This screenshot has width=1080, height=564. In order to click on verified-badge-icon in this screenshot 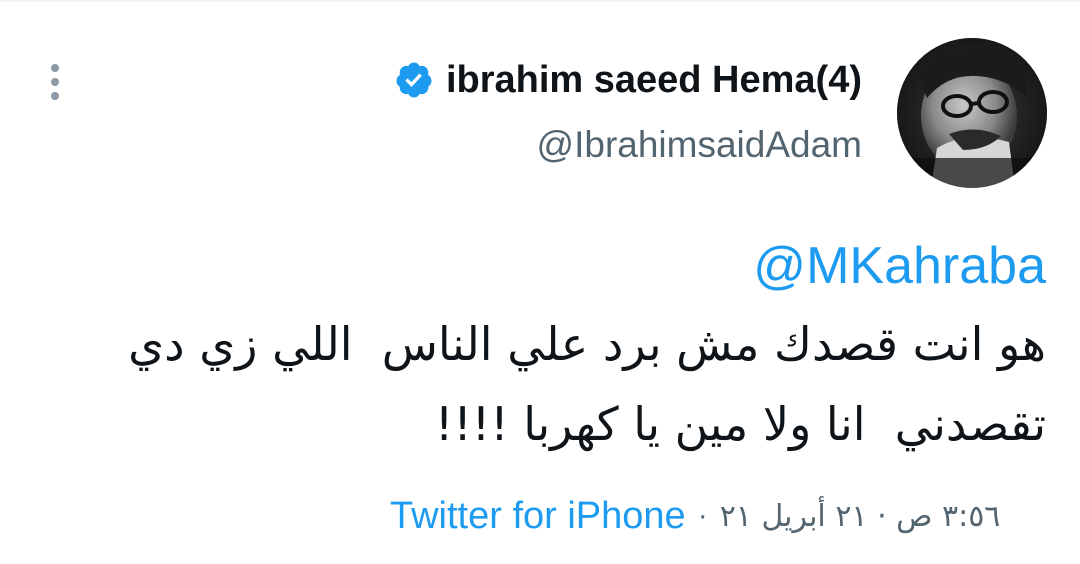, I will do `click(414, 80)`.